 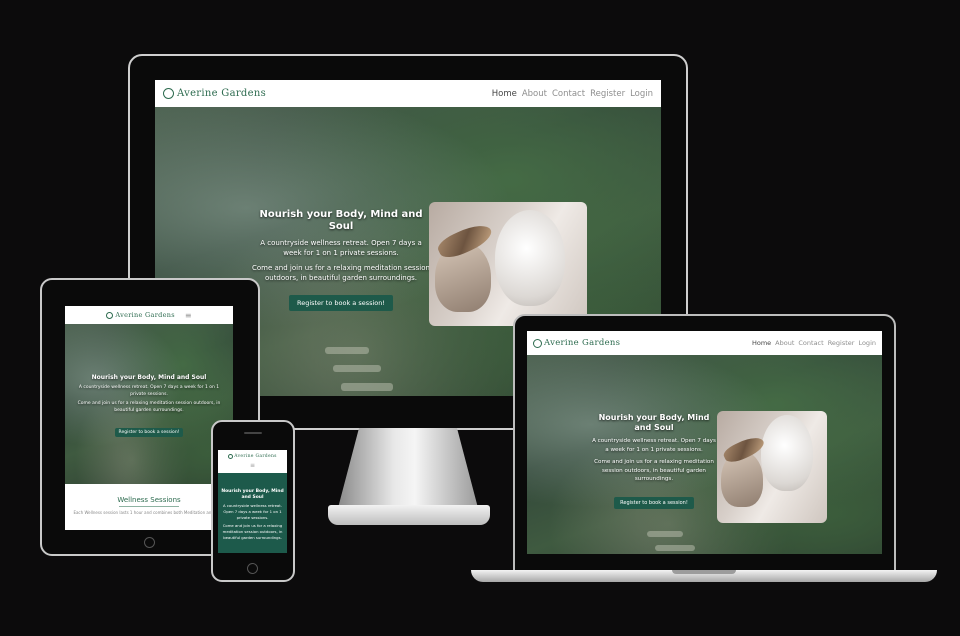 I want to click on laptop-hero-title: Nourish your Body, Mind and Soul, so click(x=654, y=422).